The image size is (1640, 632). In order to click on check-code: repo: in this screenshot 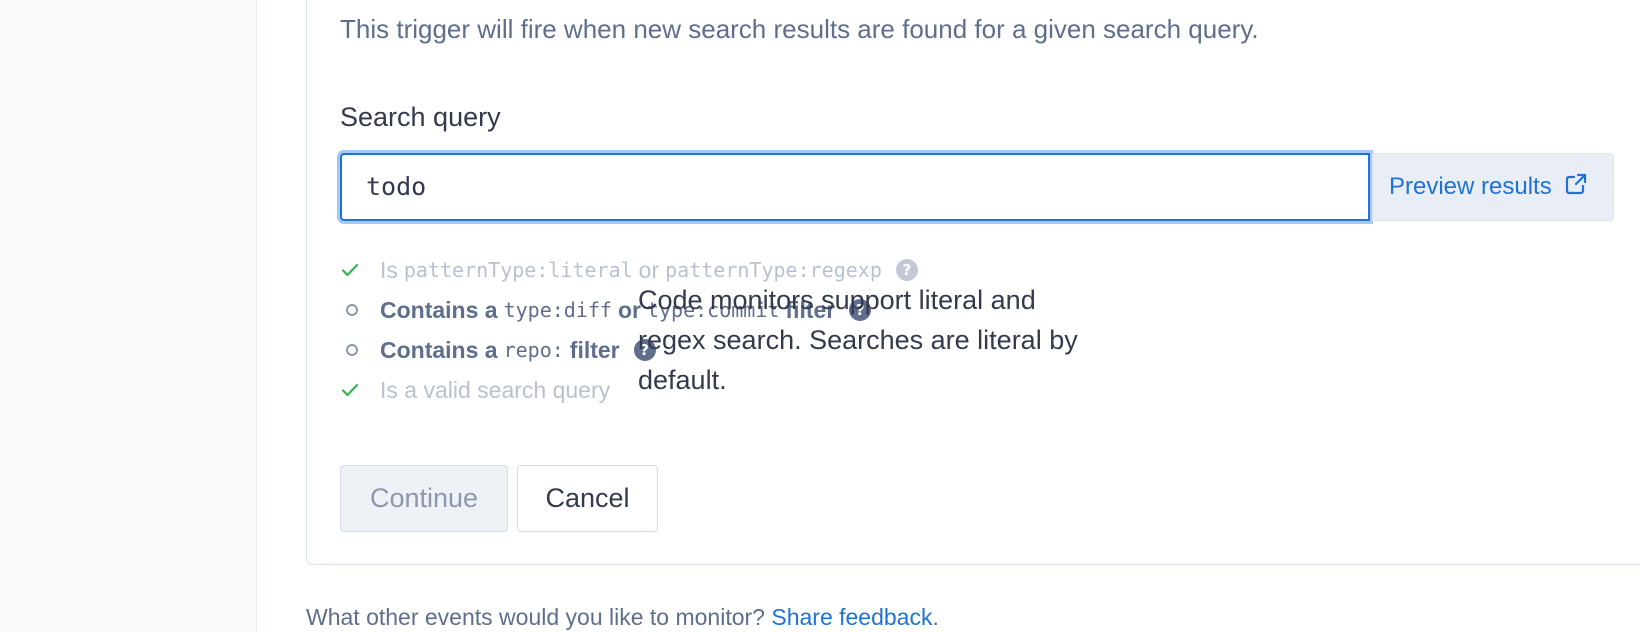, I will do `click(533, 350)`.